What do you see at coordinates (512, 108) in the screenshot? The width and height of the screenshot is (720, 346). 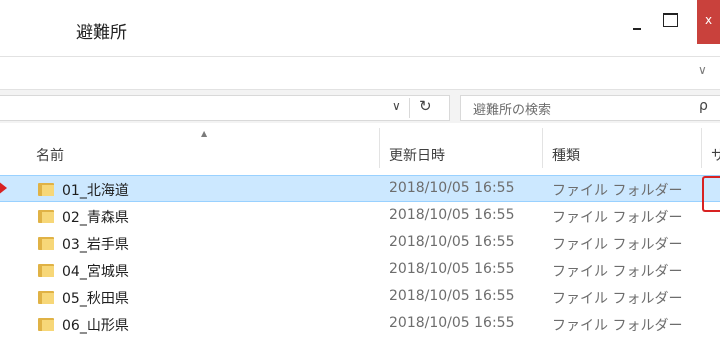 I see `search-input: 避難所の検索` at bounding box center [512, 108].